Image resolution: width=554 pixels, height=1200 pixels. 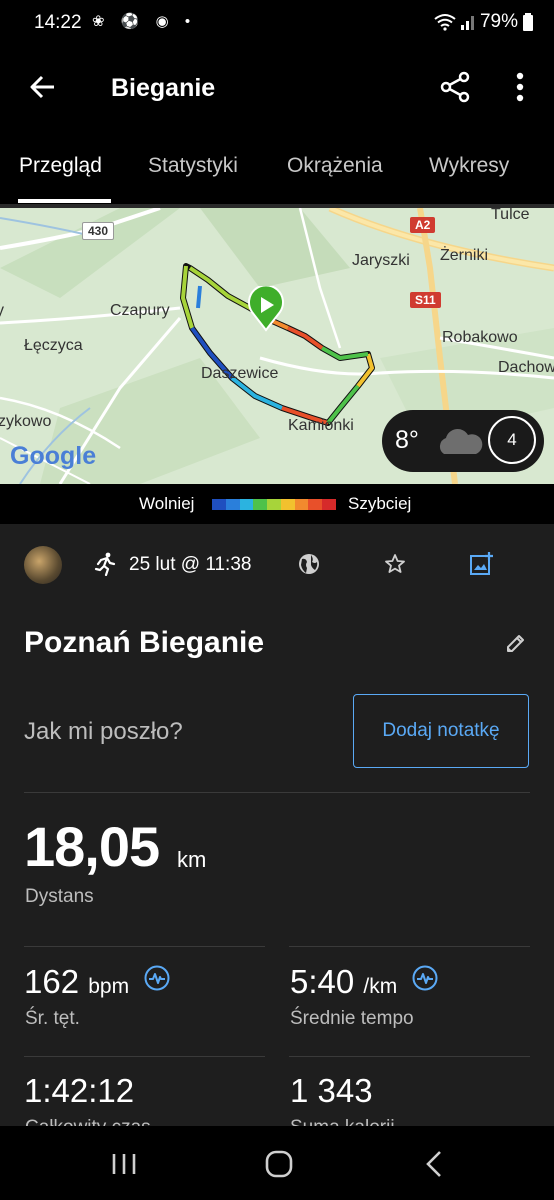 What do you see at coordinates (445, 22) in the screenshot?
I see `wifi-icon` at bounding box center [445, 22].